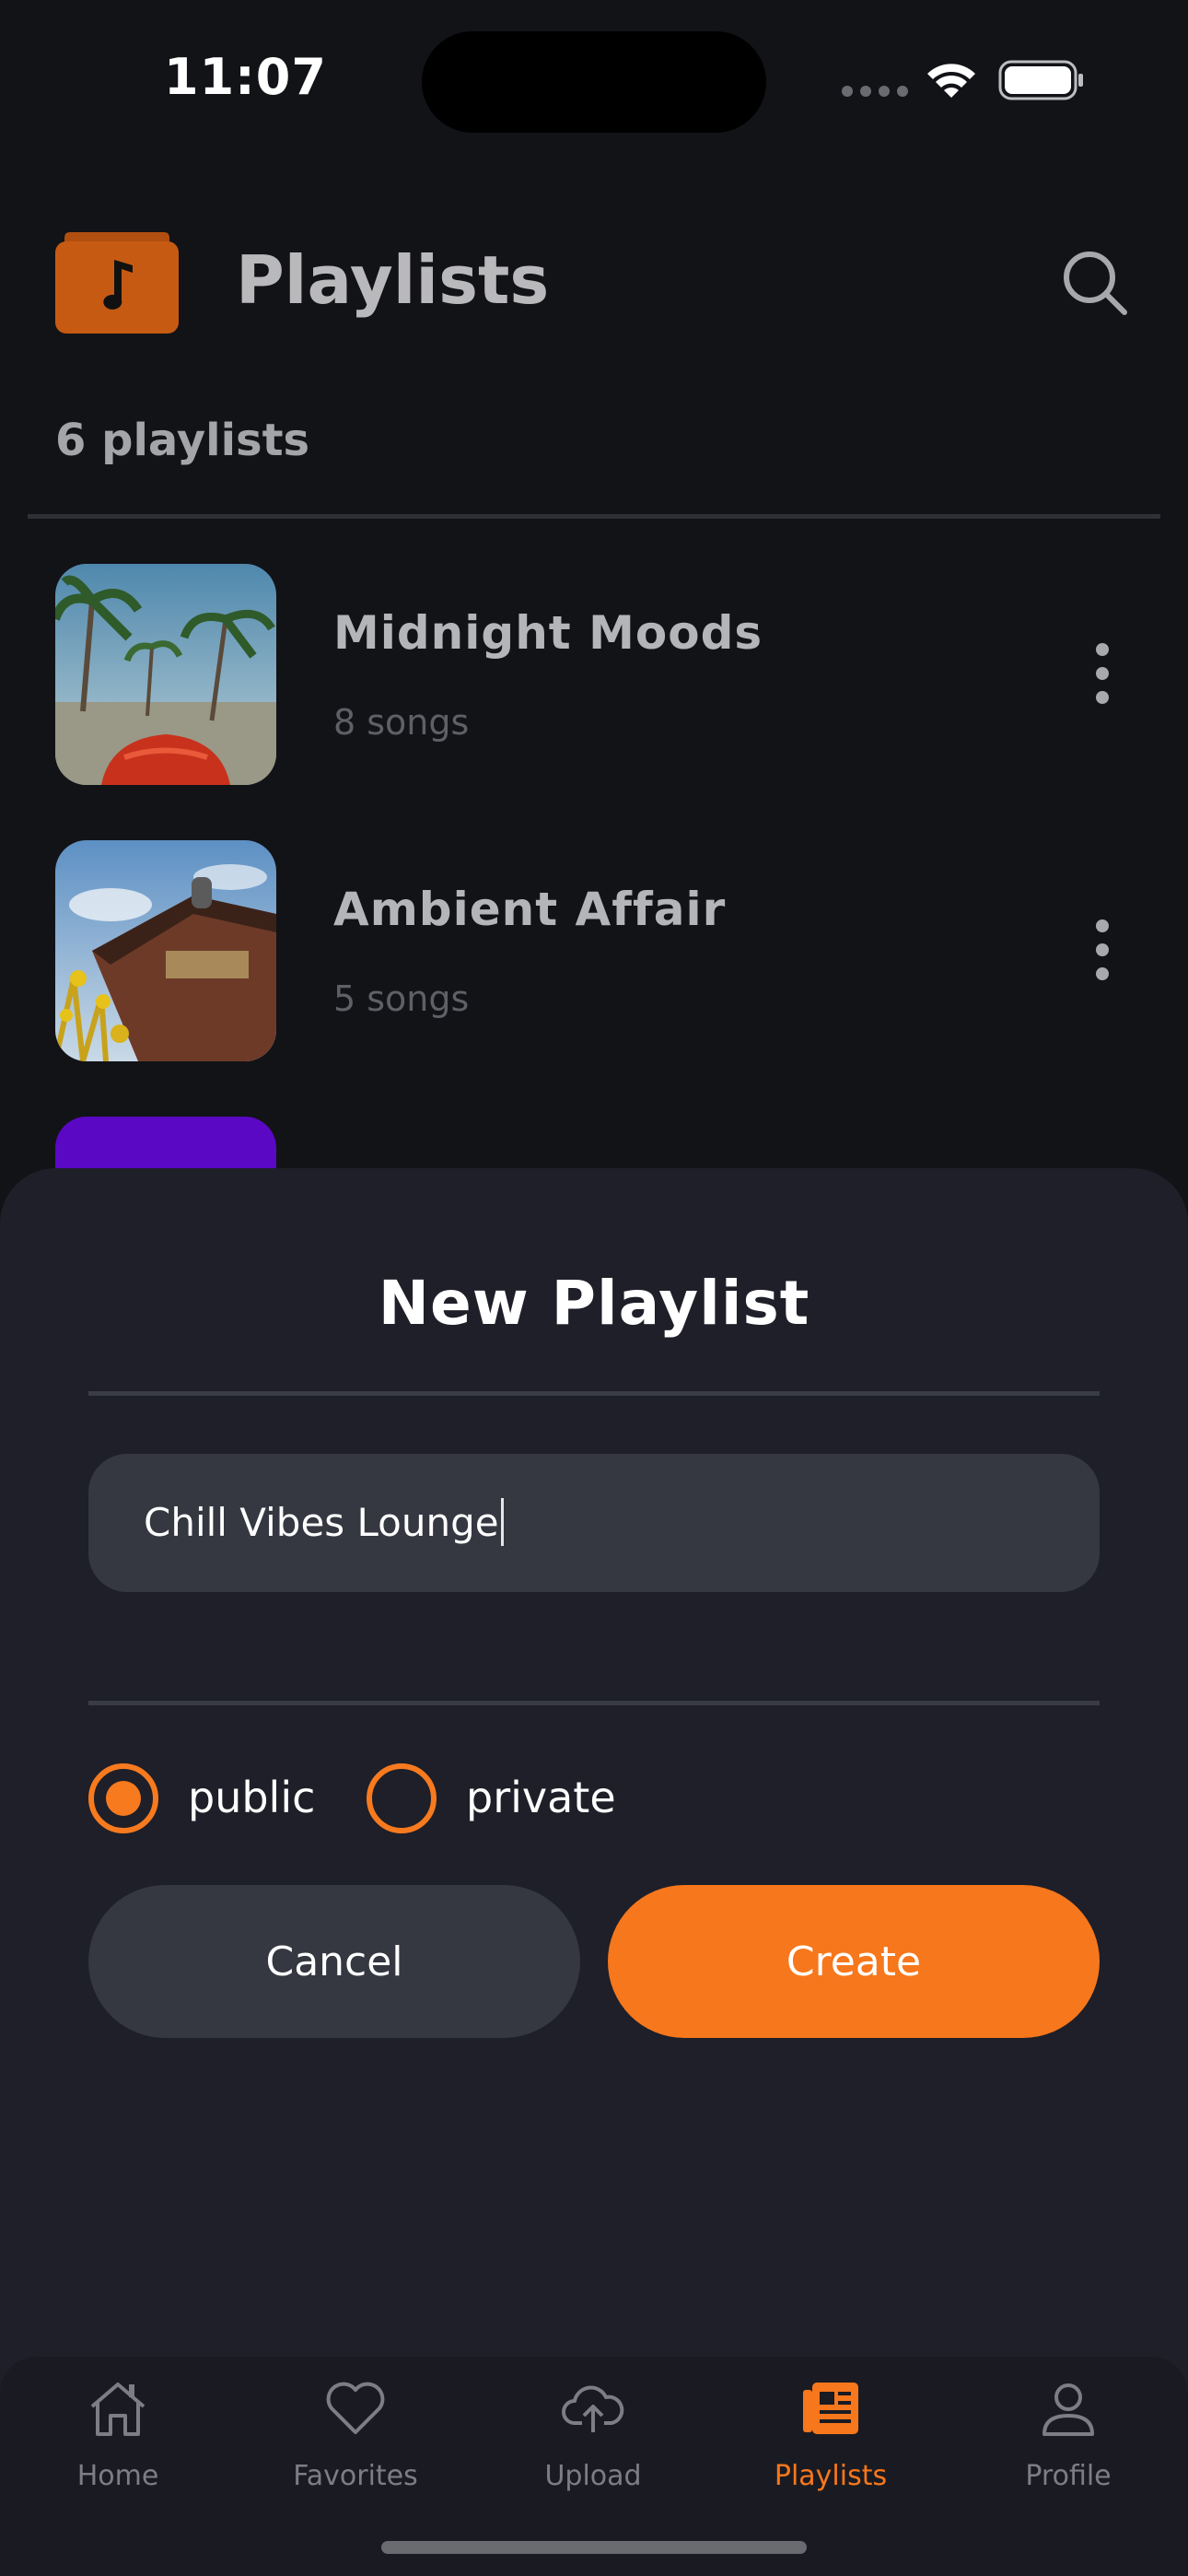  I want to click on public-radio, so click(123, 1798).